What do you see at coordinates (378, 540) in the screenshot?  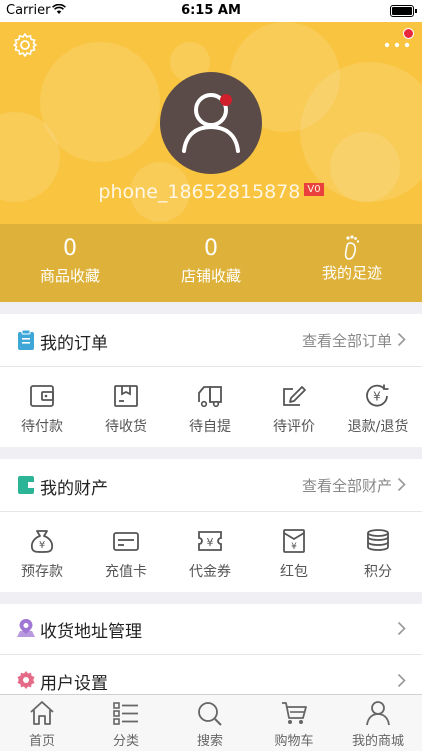 I see `coins-icon` at bounding box center [378, 540].